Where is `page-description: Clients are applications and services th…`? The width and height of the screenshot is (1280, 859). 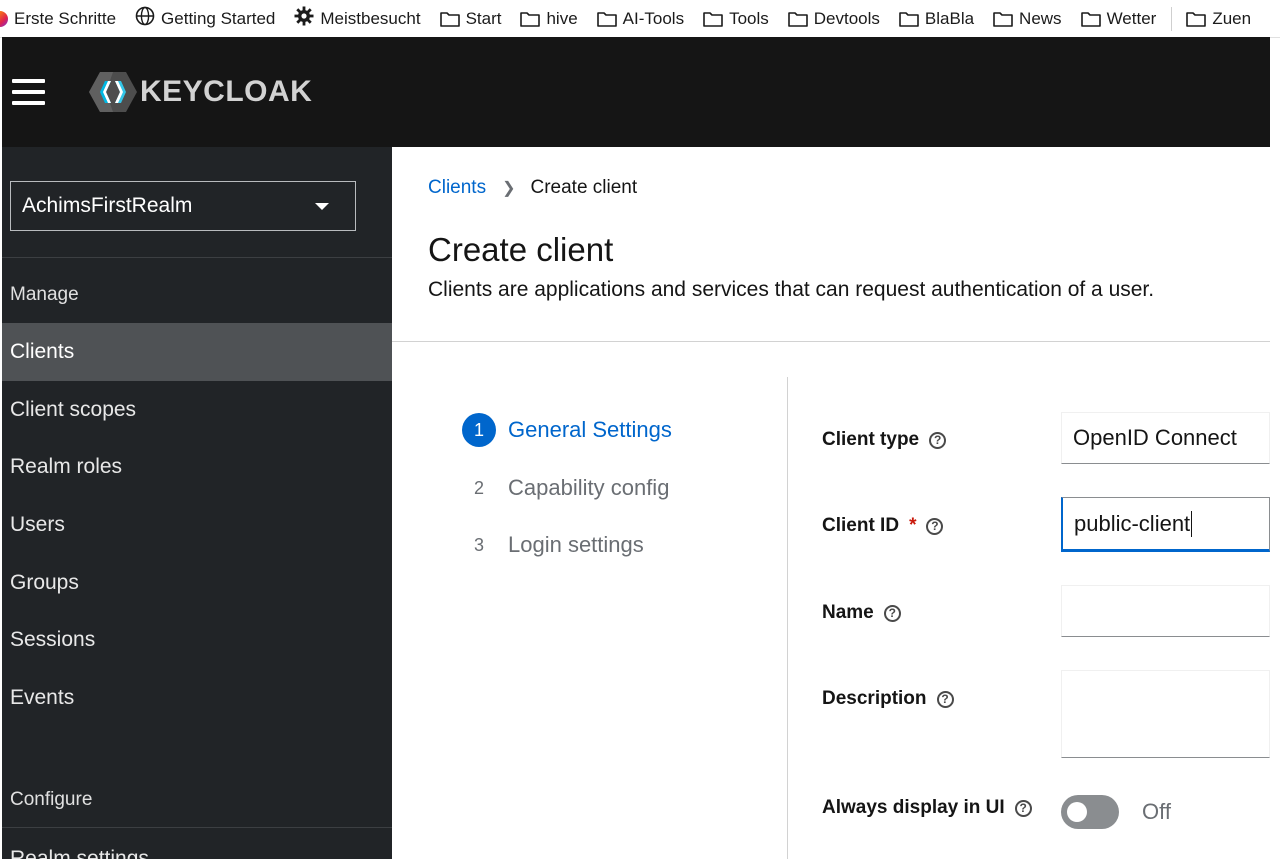
page-description: Clients are applications and services th… is located at coordinates (791, 289).